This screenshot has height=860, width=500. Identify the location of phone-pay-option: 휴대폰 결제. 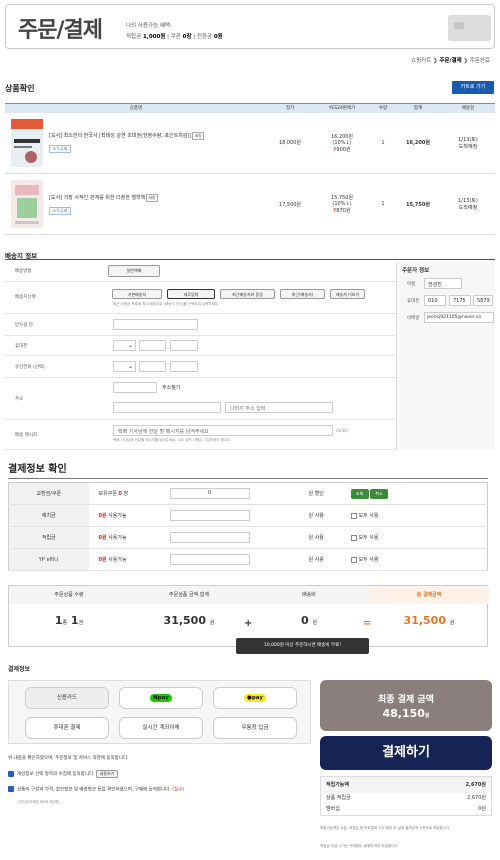
(67, 728).